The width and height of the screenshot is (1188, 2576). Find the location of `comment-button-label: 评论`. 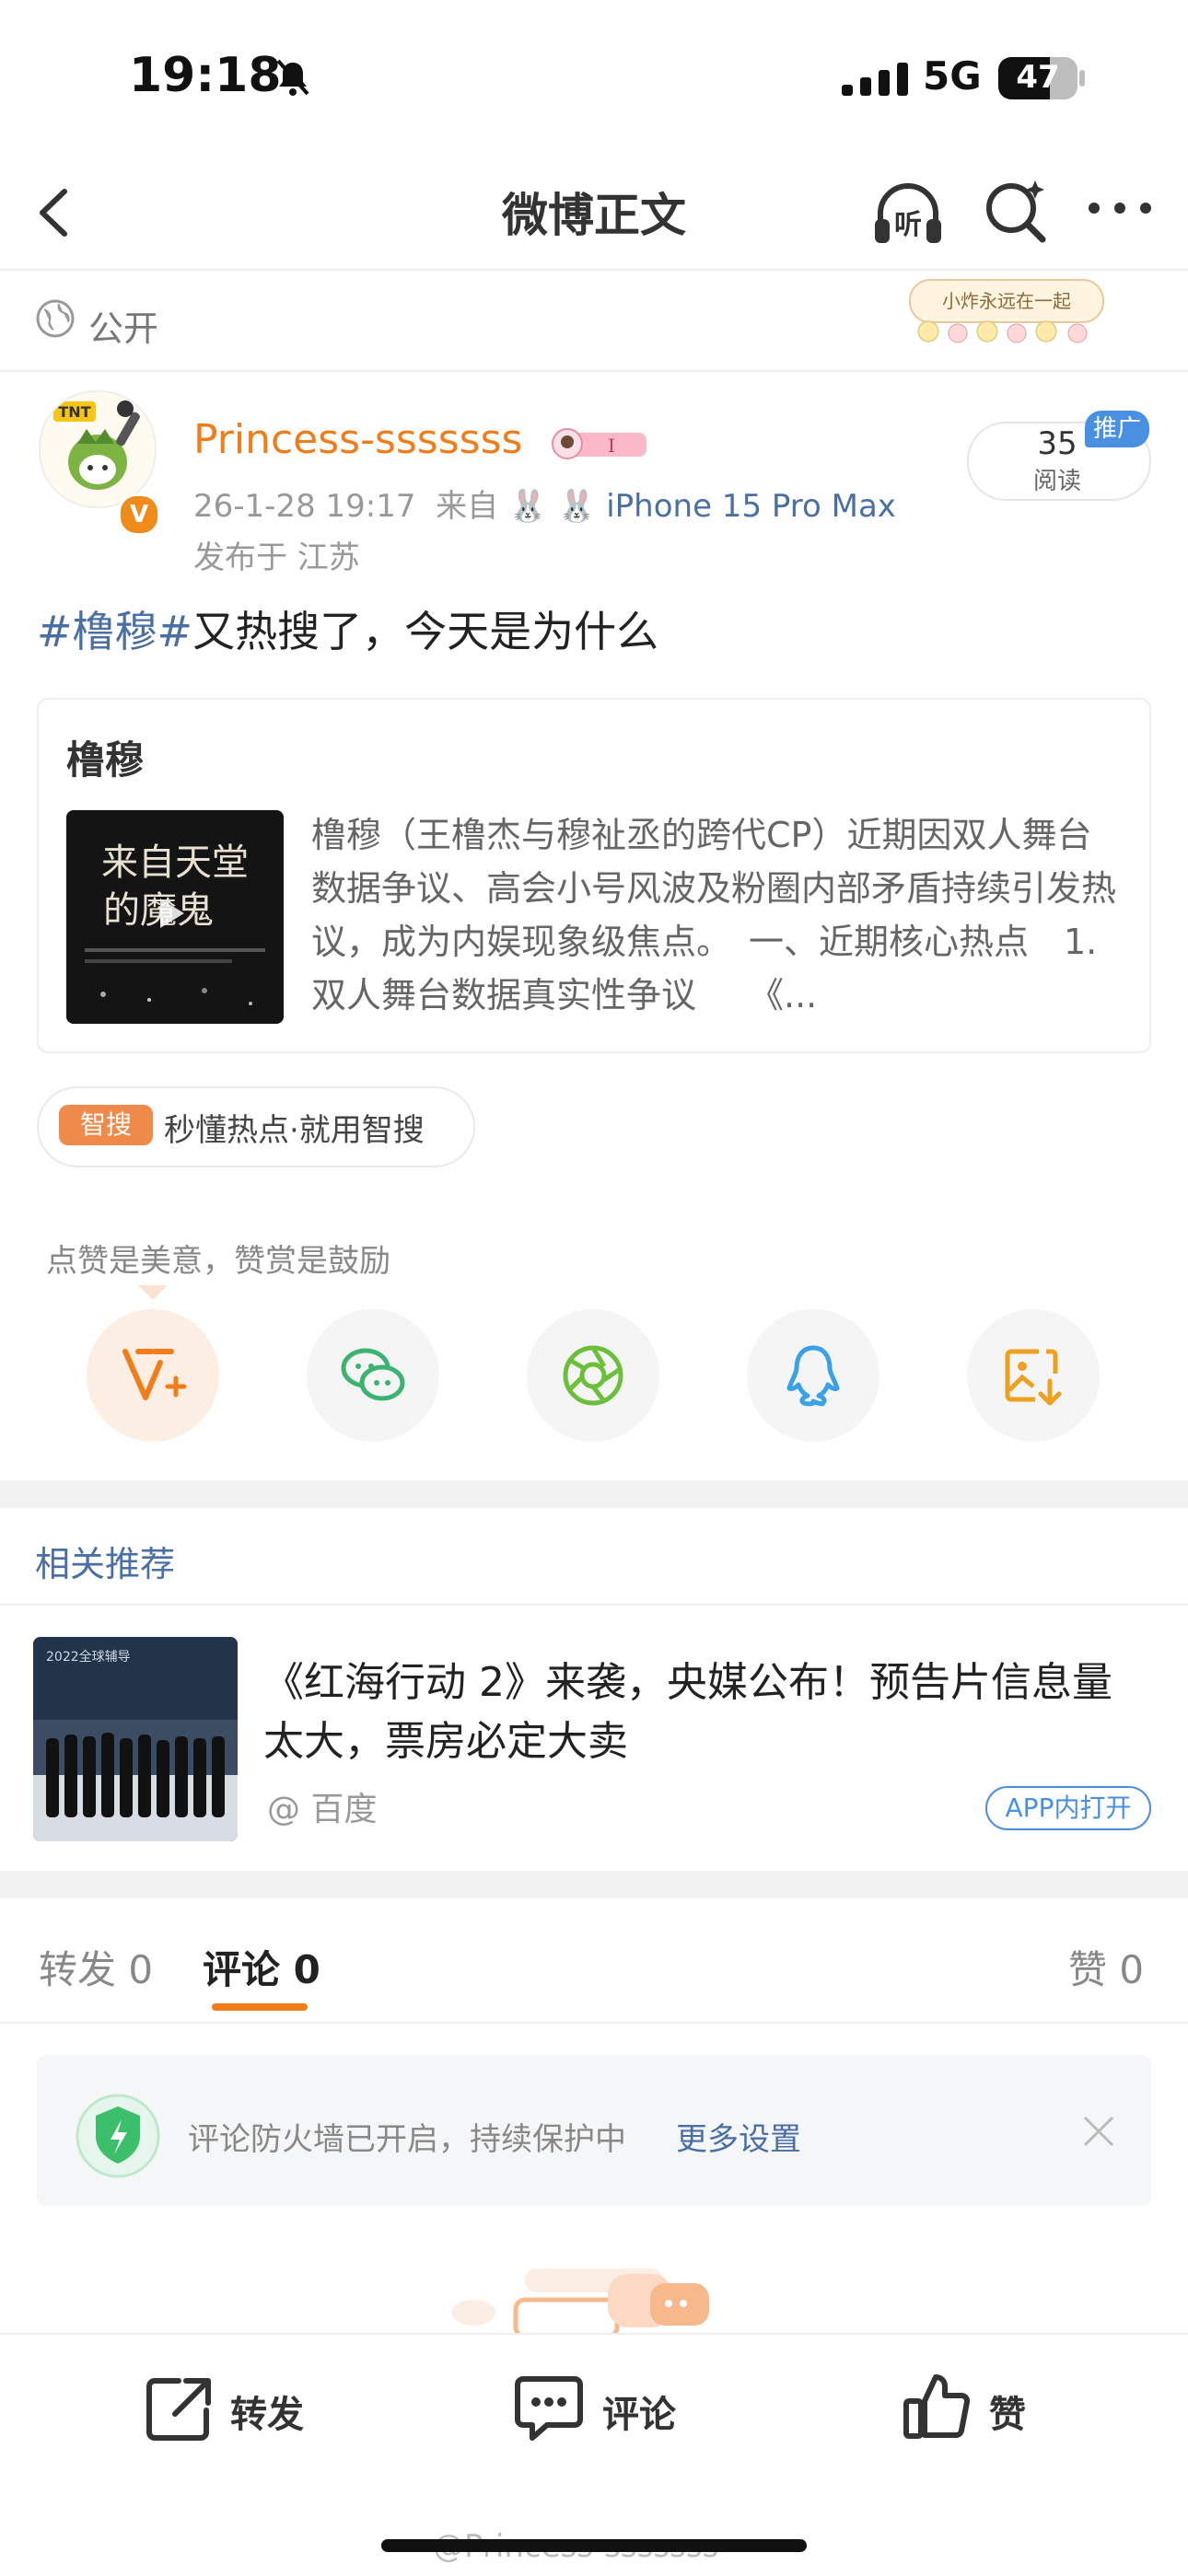

comment-button-label: 评论 is located at coordinates (639, 2411).